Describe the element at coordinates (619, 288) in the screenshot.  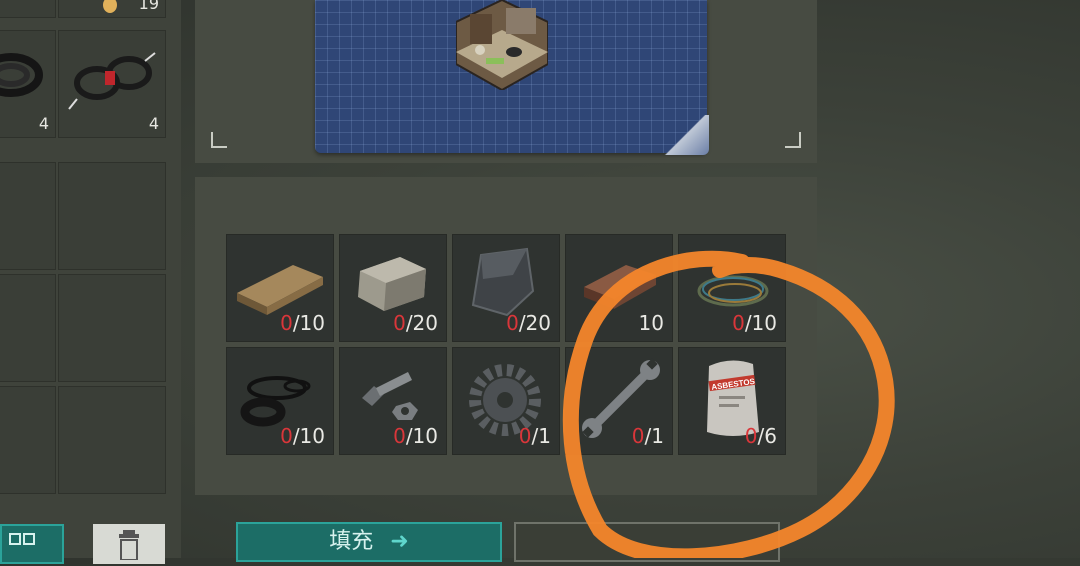
I see `requirement-slot-copper-ingot: 10` at that location.